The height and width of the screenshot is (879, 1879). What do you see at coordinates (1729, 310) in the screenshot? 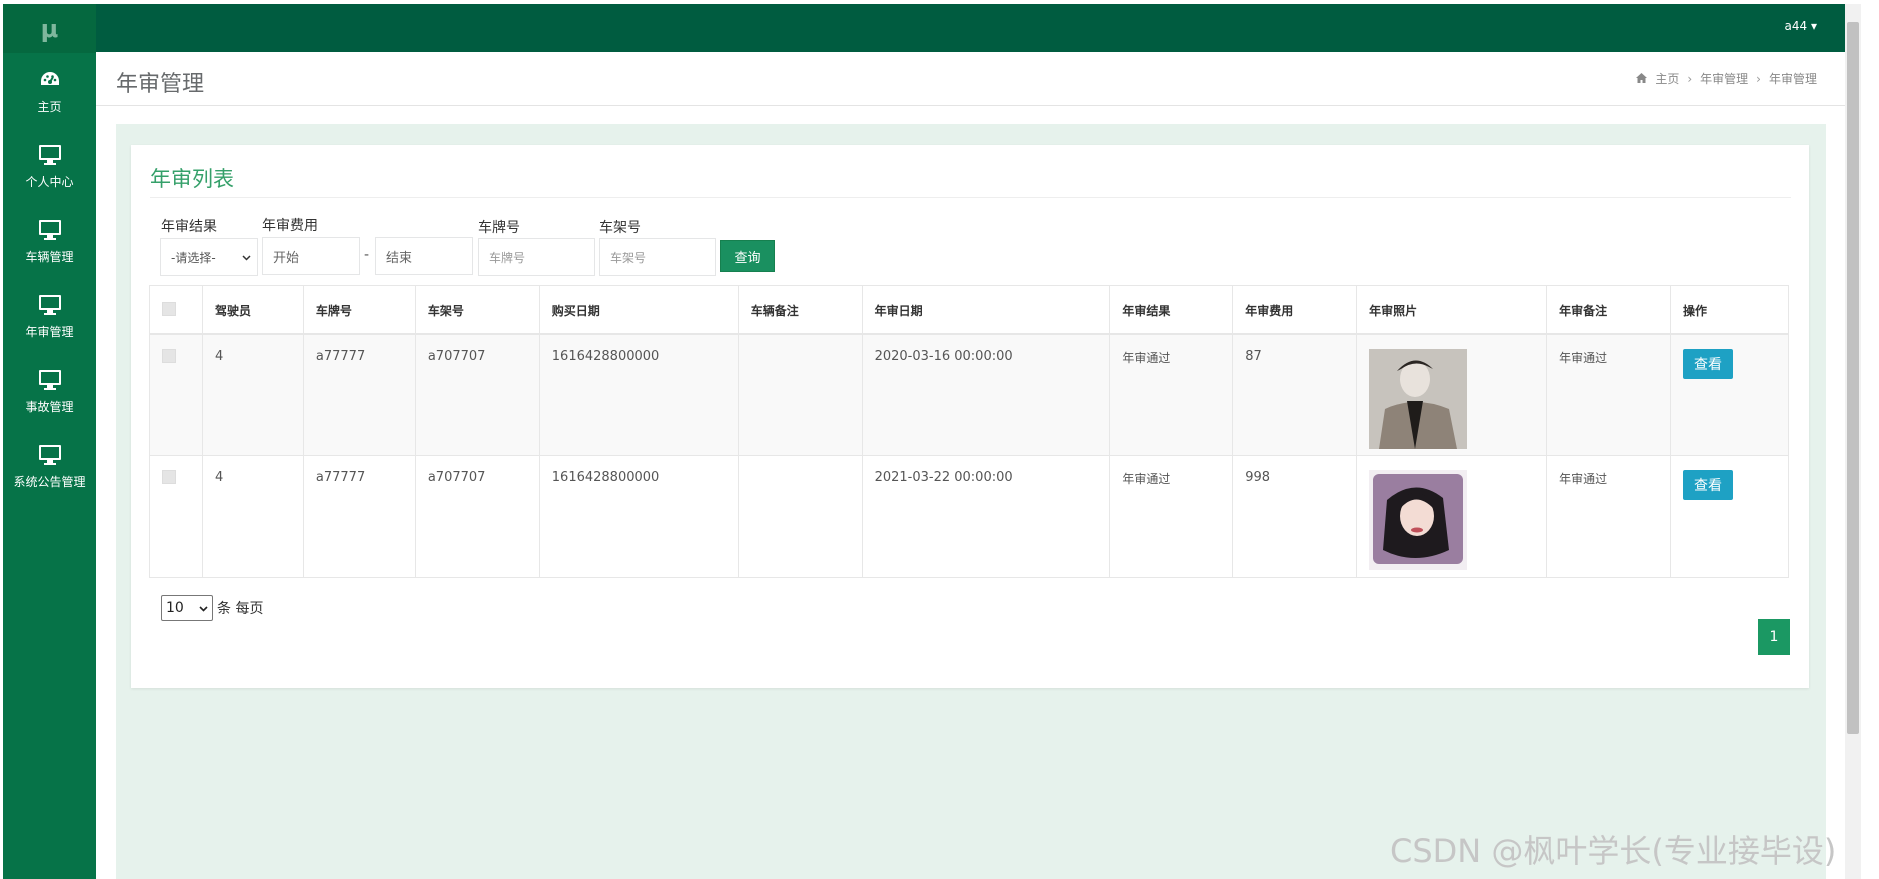
I see `column-header: 操作` at bounding box center [1729, 310].